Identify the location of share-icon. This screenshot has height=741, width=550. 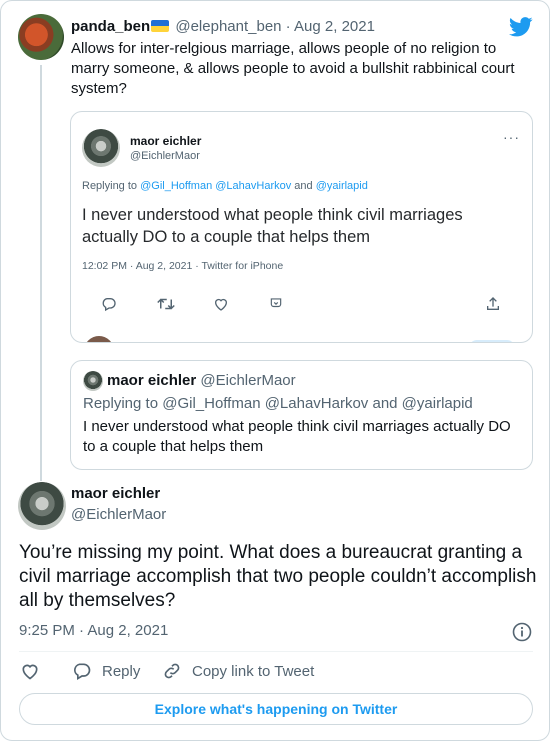
(493, 306).